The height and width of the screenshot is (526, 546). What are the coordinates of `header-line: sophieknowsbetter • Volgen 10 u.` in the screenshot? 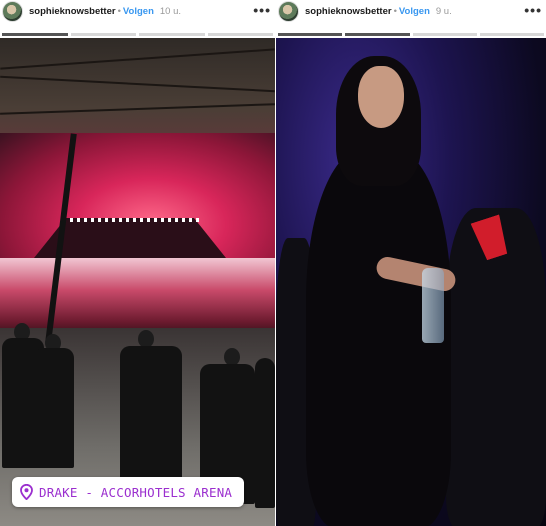 It's located at (105, 11).